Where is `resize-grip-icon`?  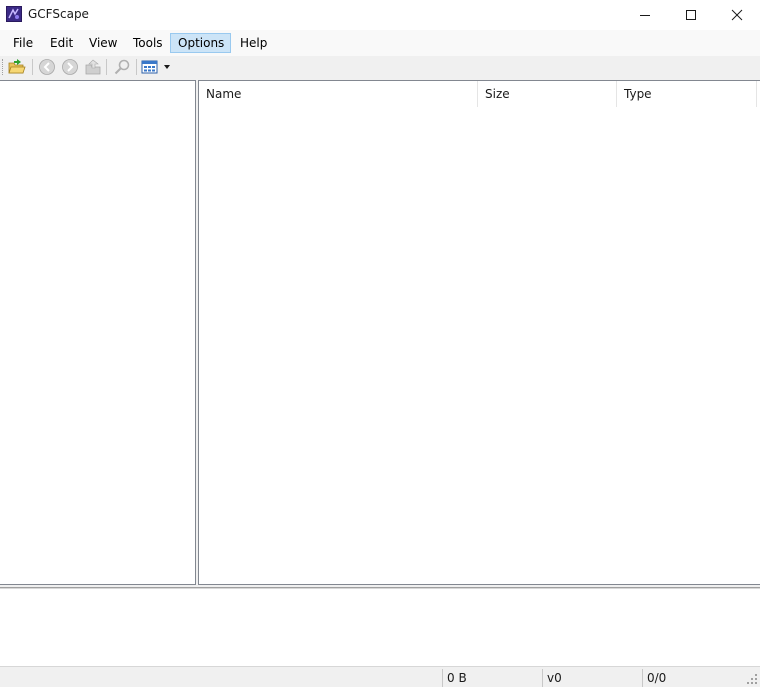
resize-grip-icon is located at coordinates (752, 679).